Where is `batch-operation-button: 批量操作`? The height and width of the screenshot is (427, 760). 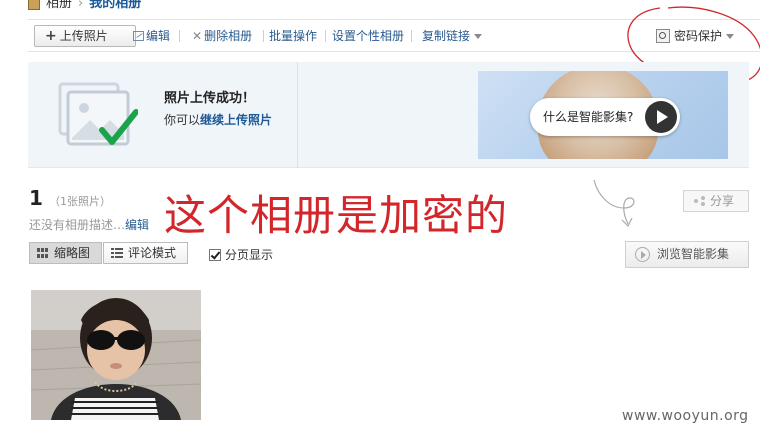
batch-operation-button: 批量操作 is located at coordinates (293, 36).